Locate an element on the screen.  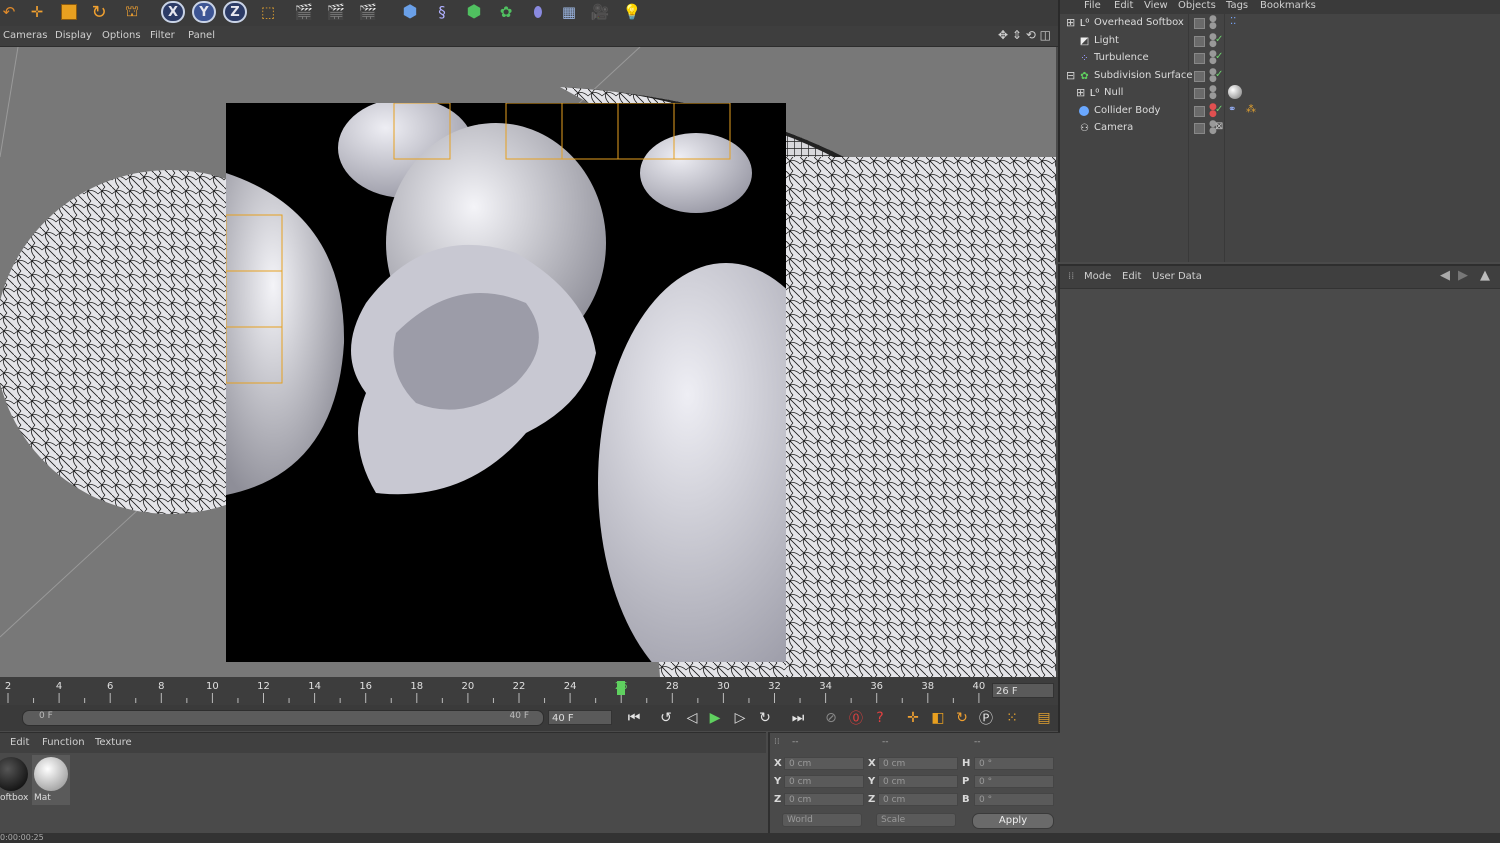
go-to-end-icon: ⏭ is located at coordinates (798, 718).